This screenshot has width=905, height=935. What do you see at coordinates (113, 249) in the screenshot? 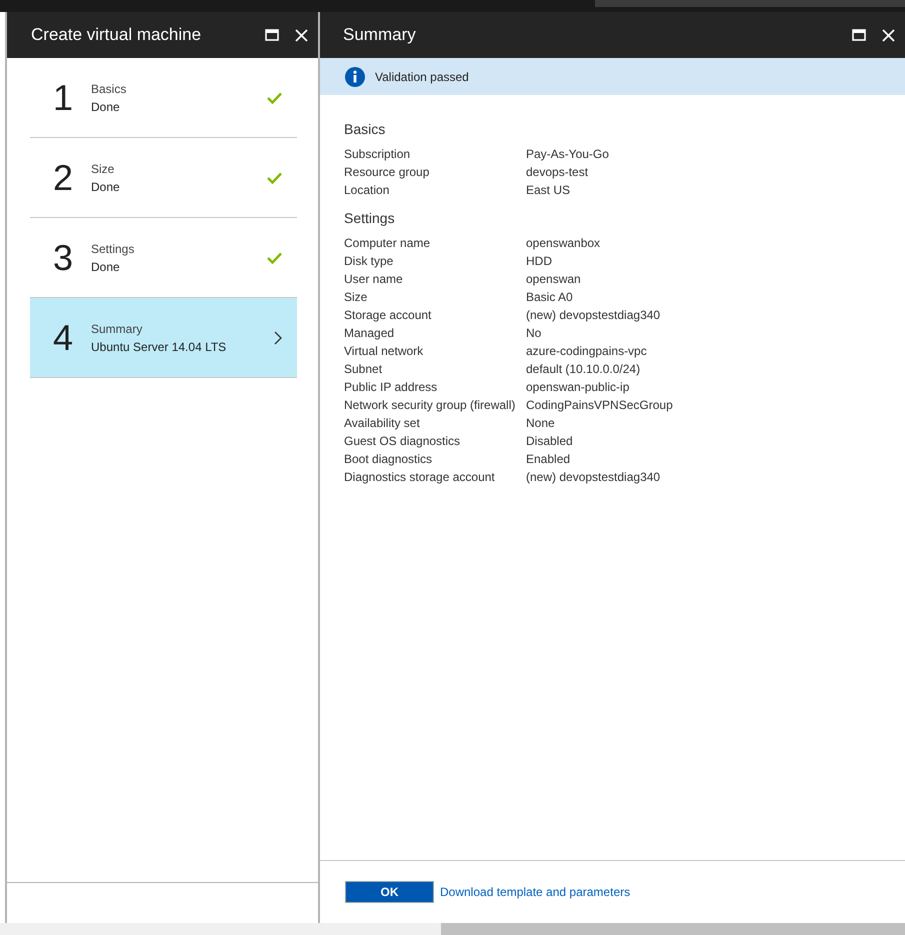
I see `step-name: Settings` at bounding box center [113, 249].